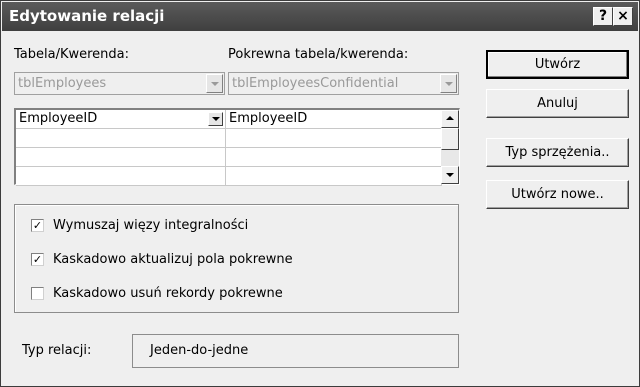  I want to click on close-button: ×, so click(623, 16).